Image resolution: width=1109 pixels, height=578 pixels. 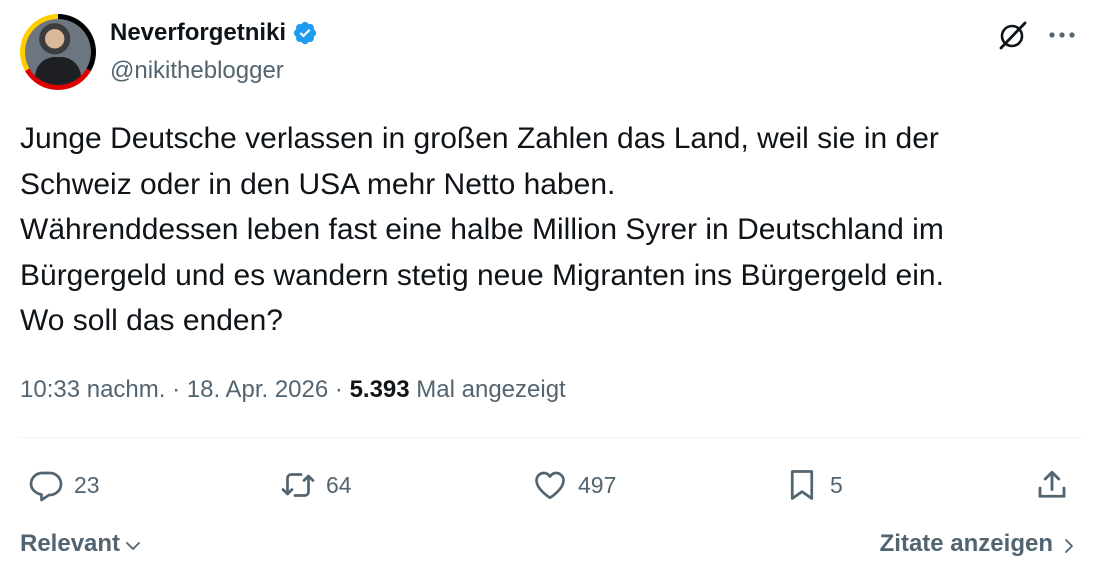 What do you see at coordinates (966, 543) in the screenshot?
I see `quotes-label: Zitate anzeigen` at bounding box center [966, 543].